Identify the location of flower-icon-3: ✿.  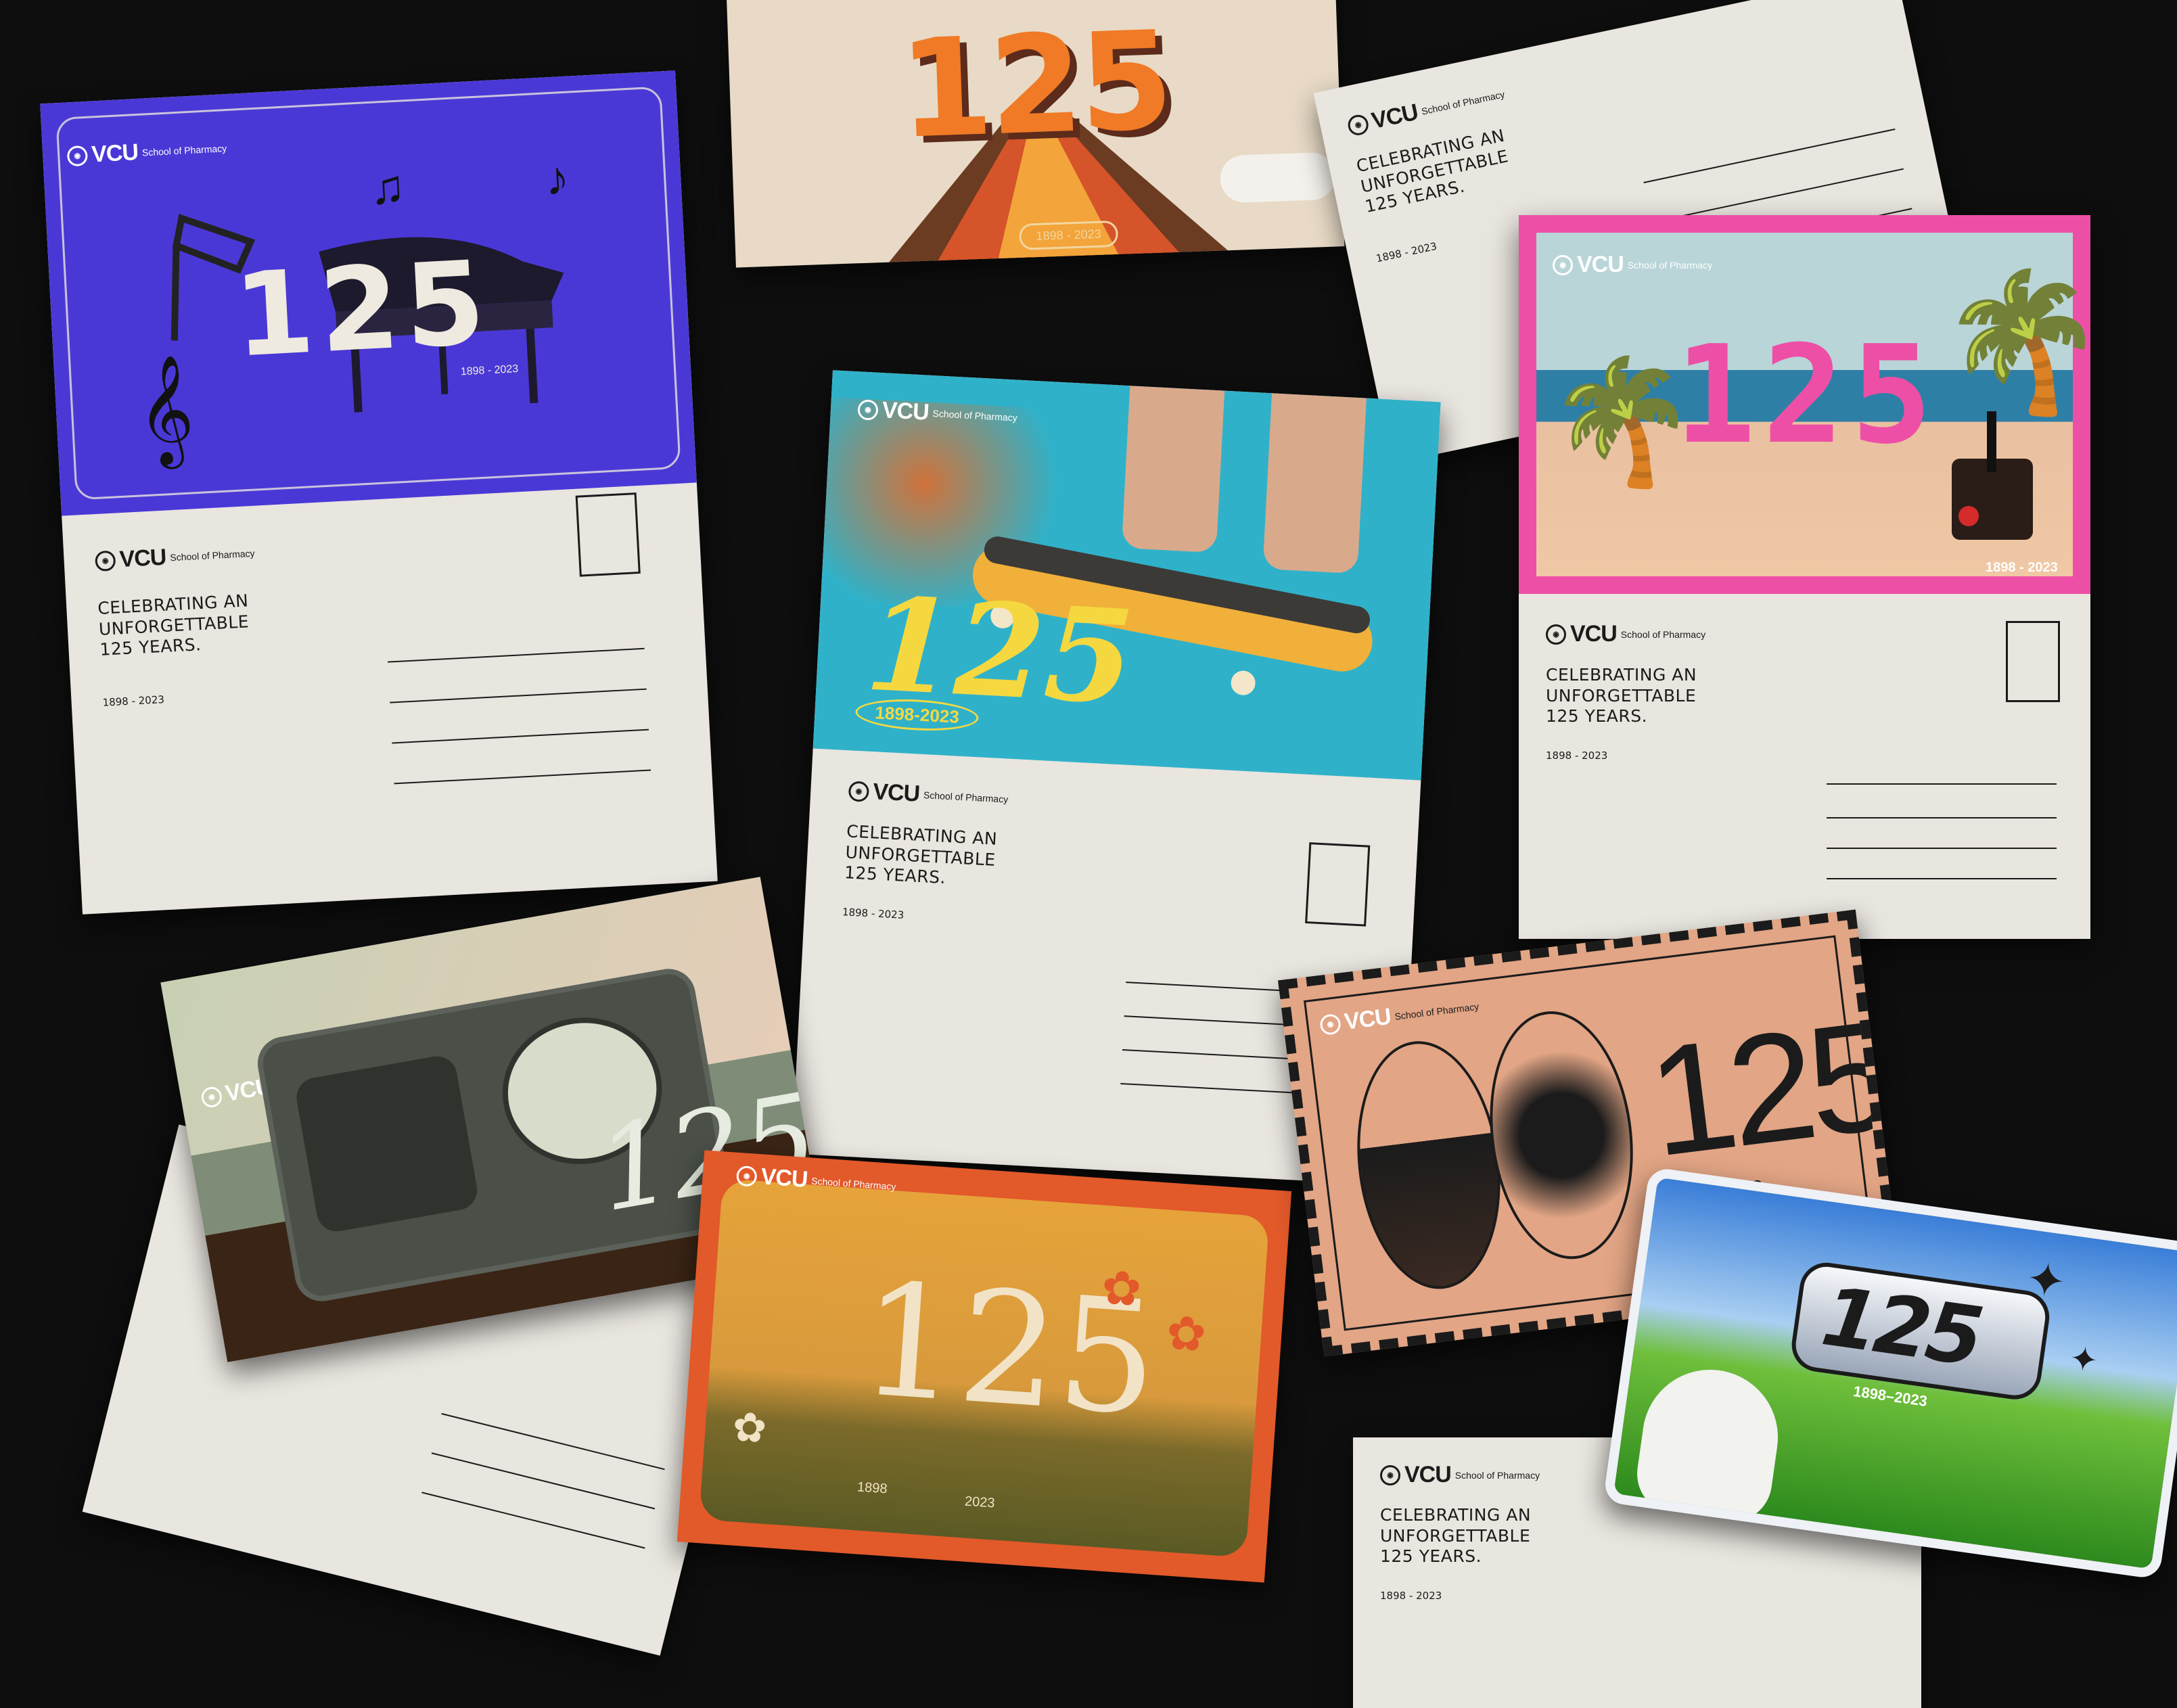
(750, 1428).